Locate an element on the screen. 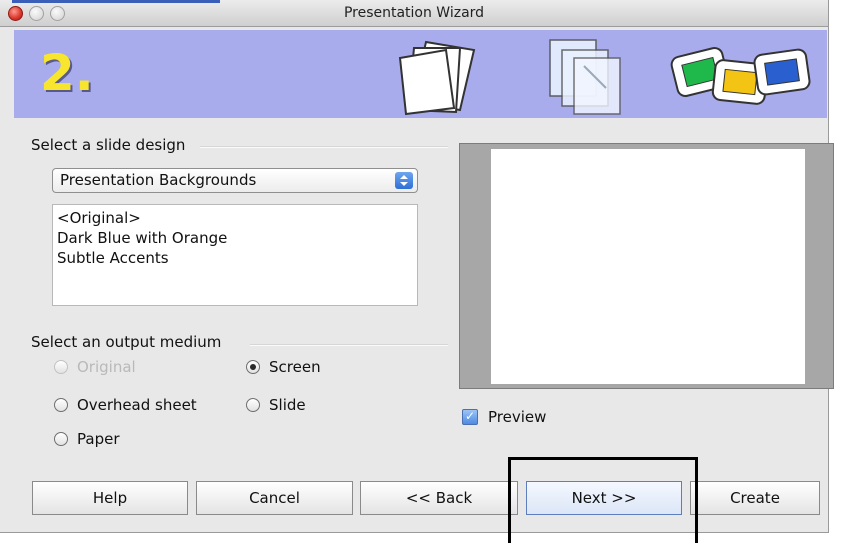 This screenshot has width=844, height=543. cancel-button: Cancel is located at coordinates (274, 498).